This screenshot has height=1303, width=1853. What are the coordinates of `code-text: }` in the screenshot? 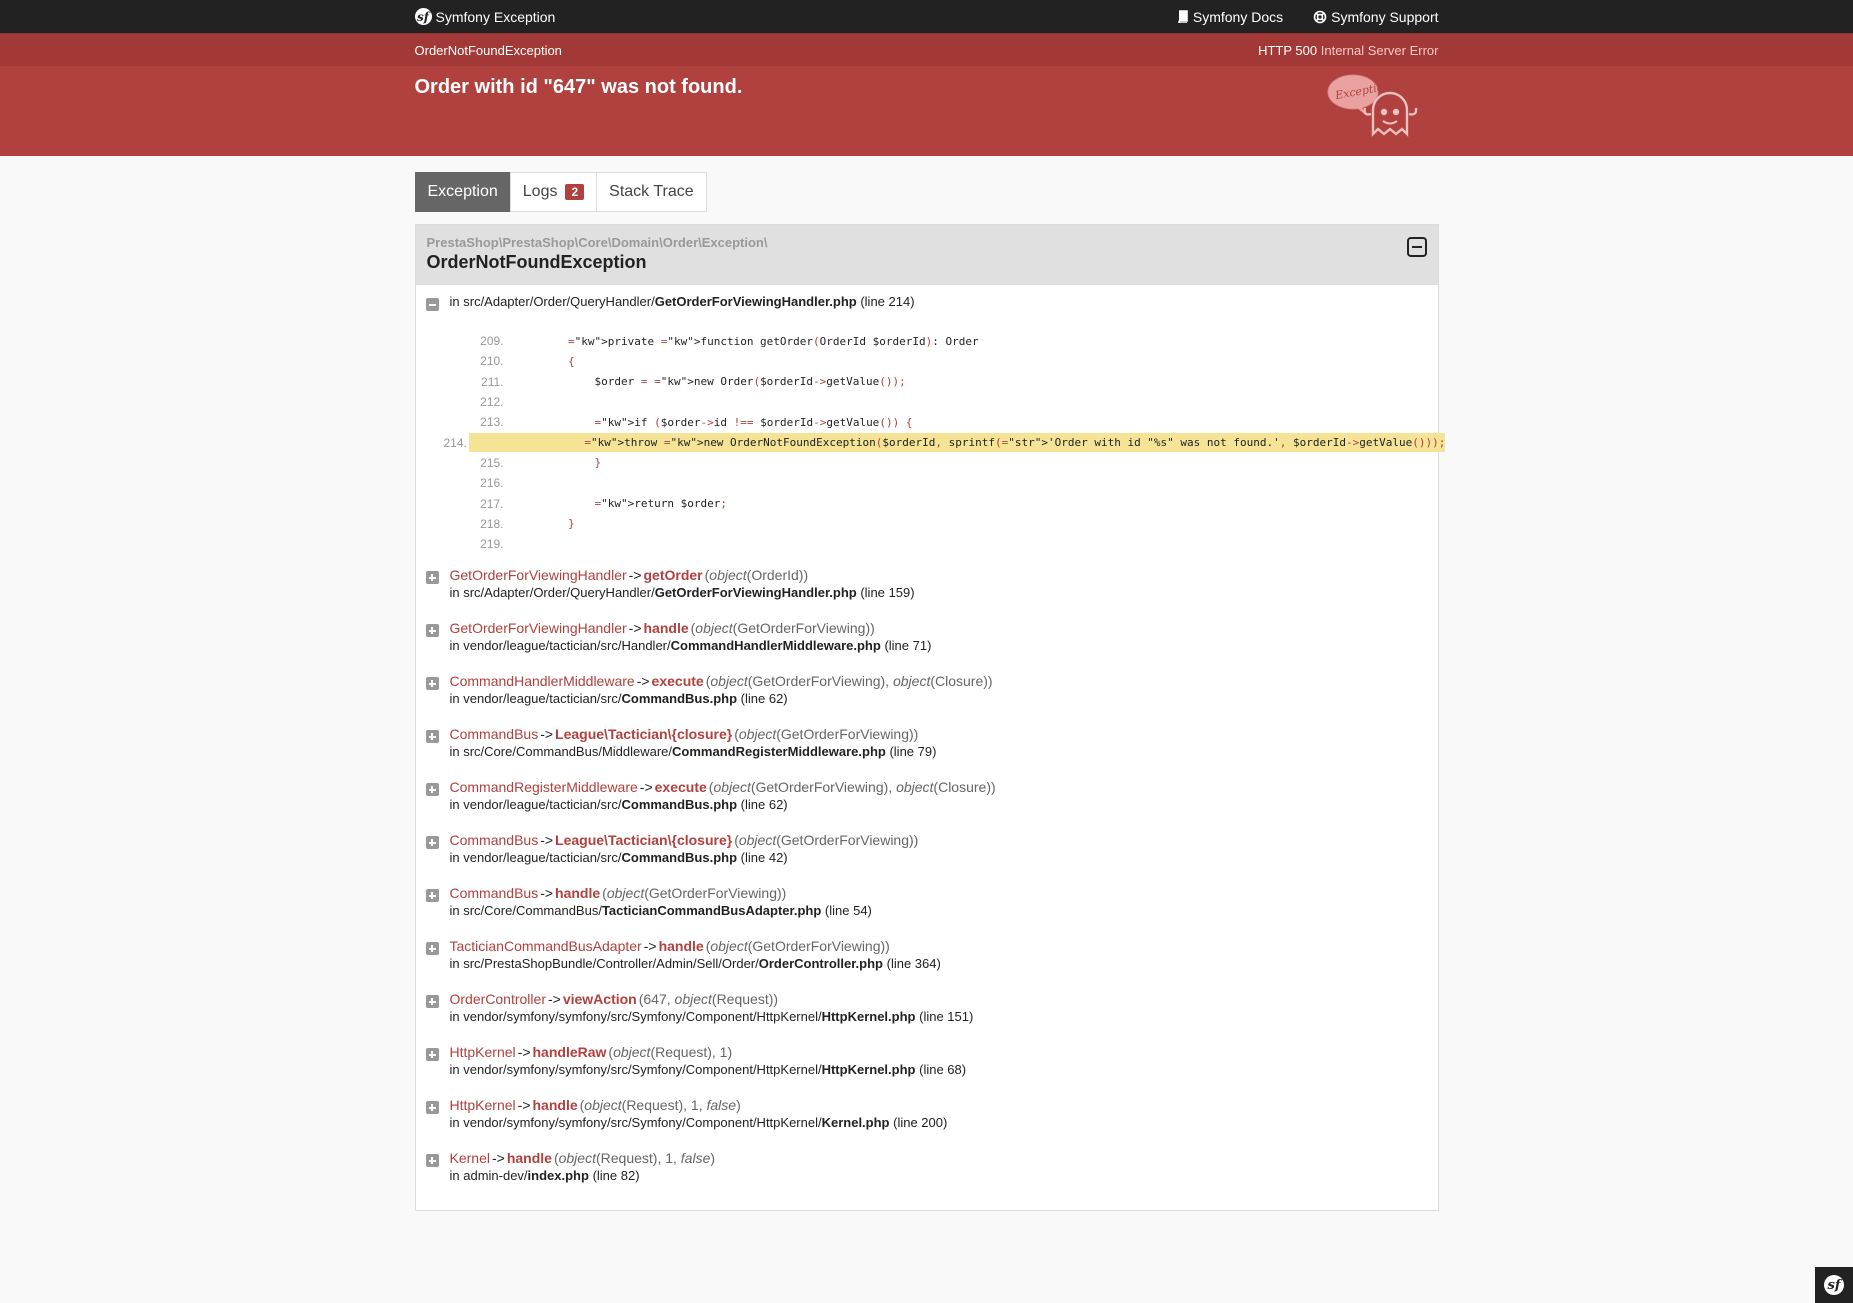 It's located at (571, 524).